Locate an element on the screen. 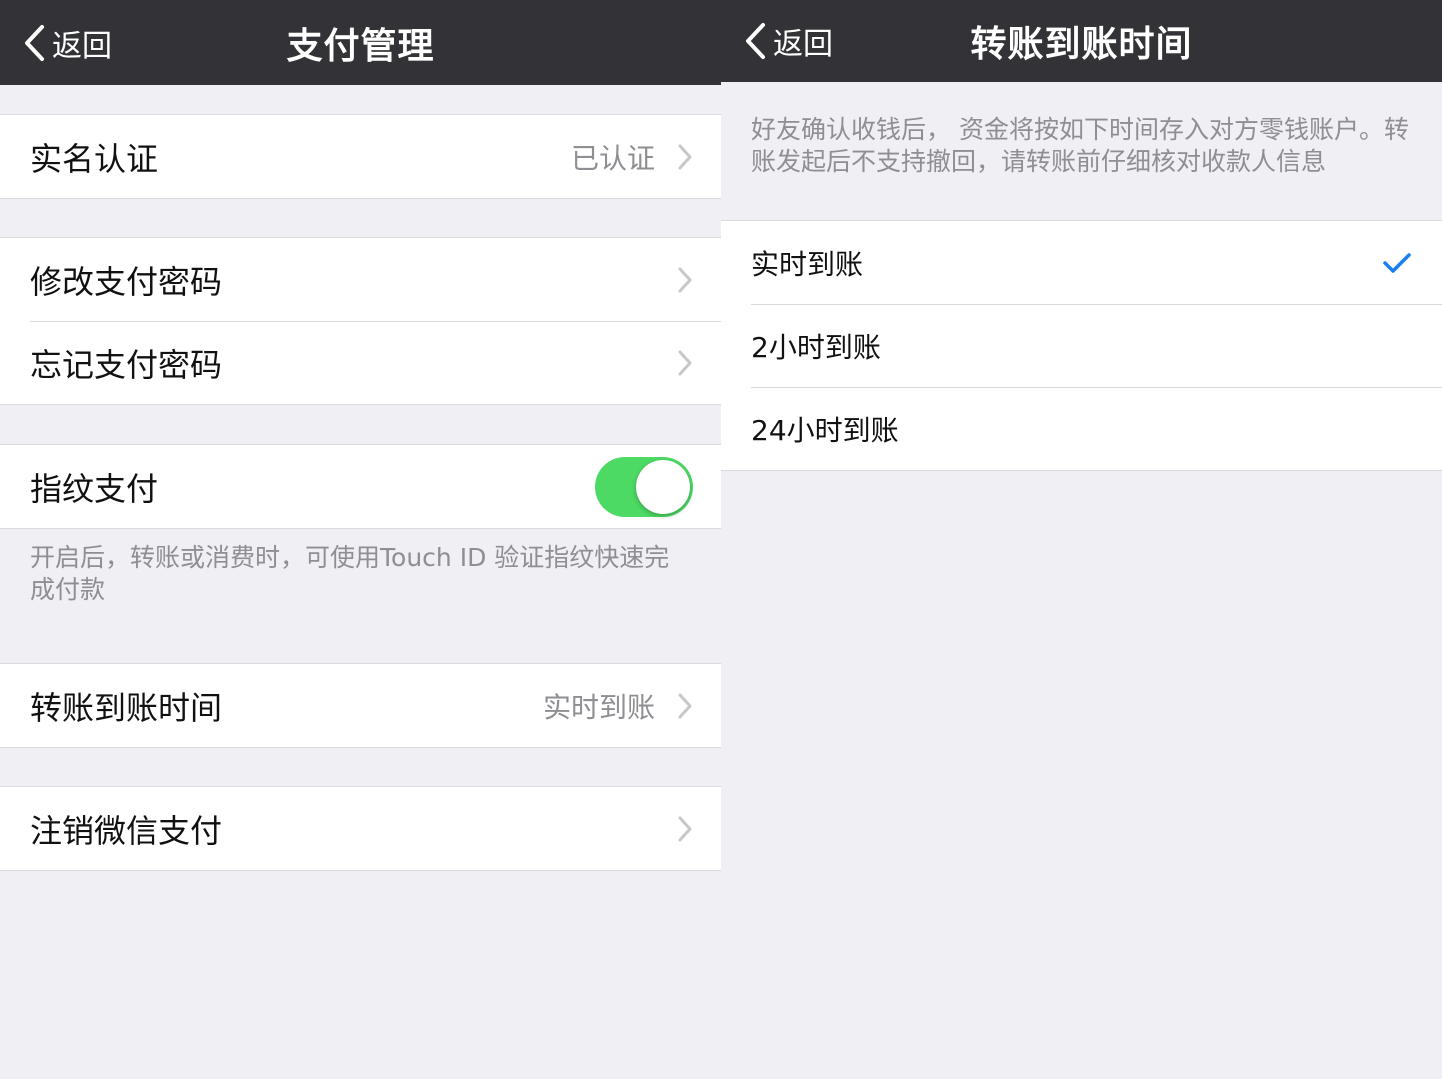 Image resolution: width=1442 pixels, height=1079 pixels. fingerprint-label: 指纹支付 is located at coordinates (94, 488).